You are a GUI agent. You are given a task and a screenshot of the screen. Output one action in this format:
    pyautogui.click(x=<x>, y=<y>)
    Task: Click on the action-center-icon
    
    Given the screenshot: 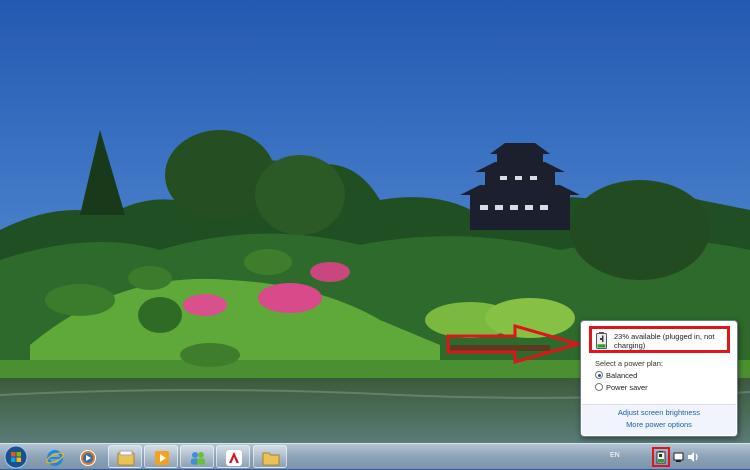 What is the action you would take?
    pyautogui.click(x=679, y=457)
    